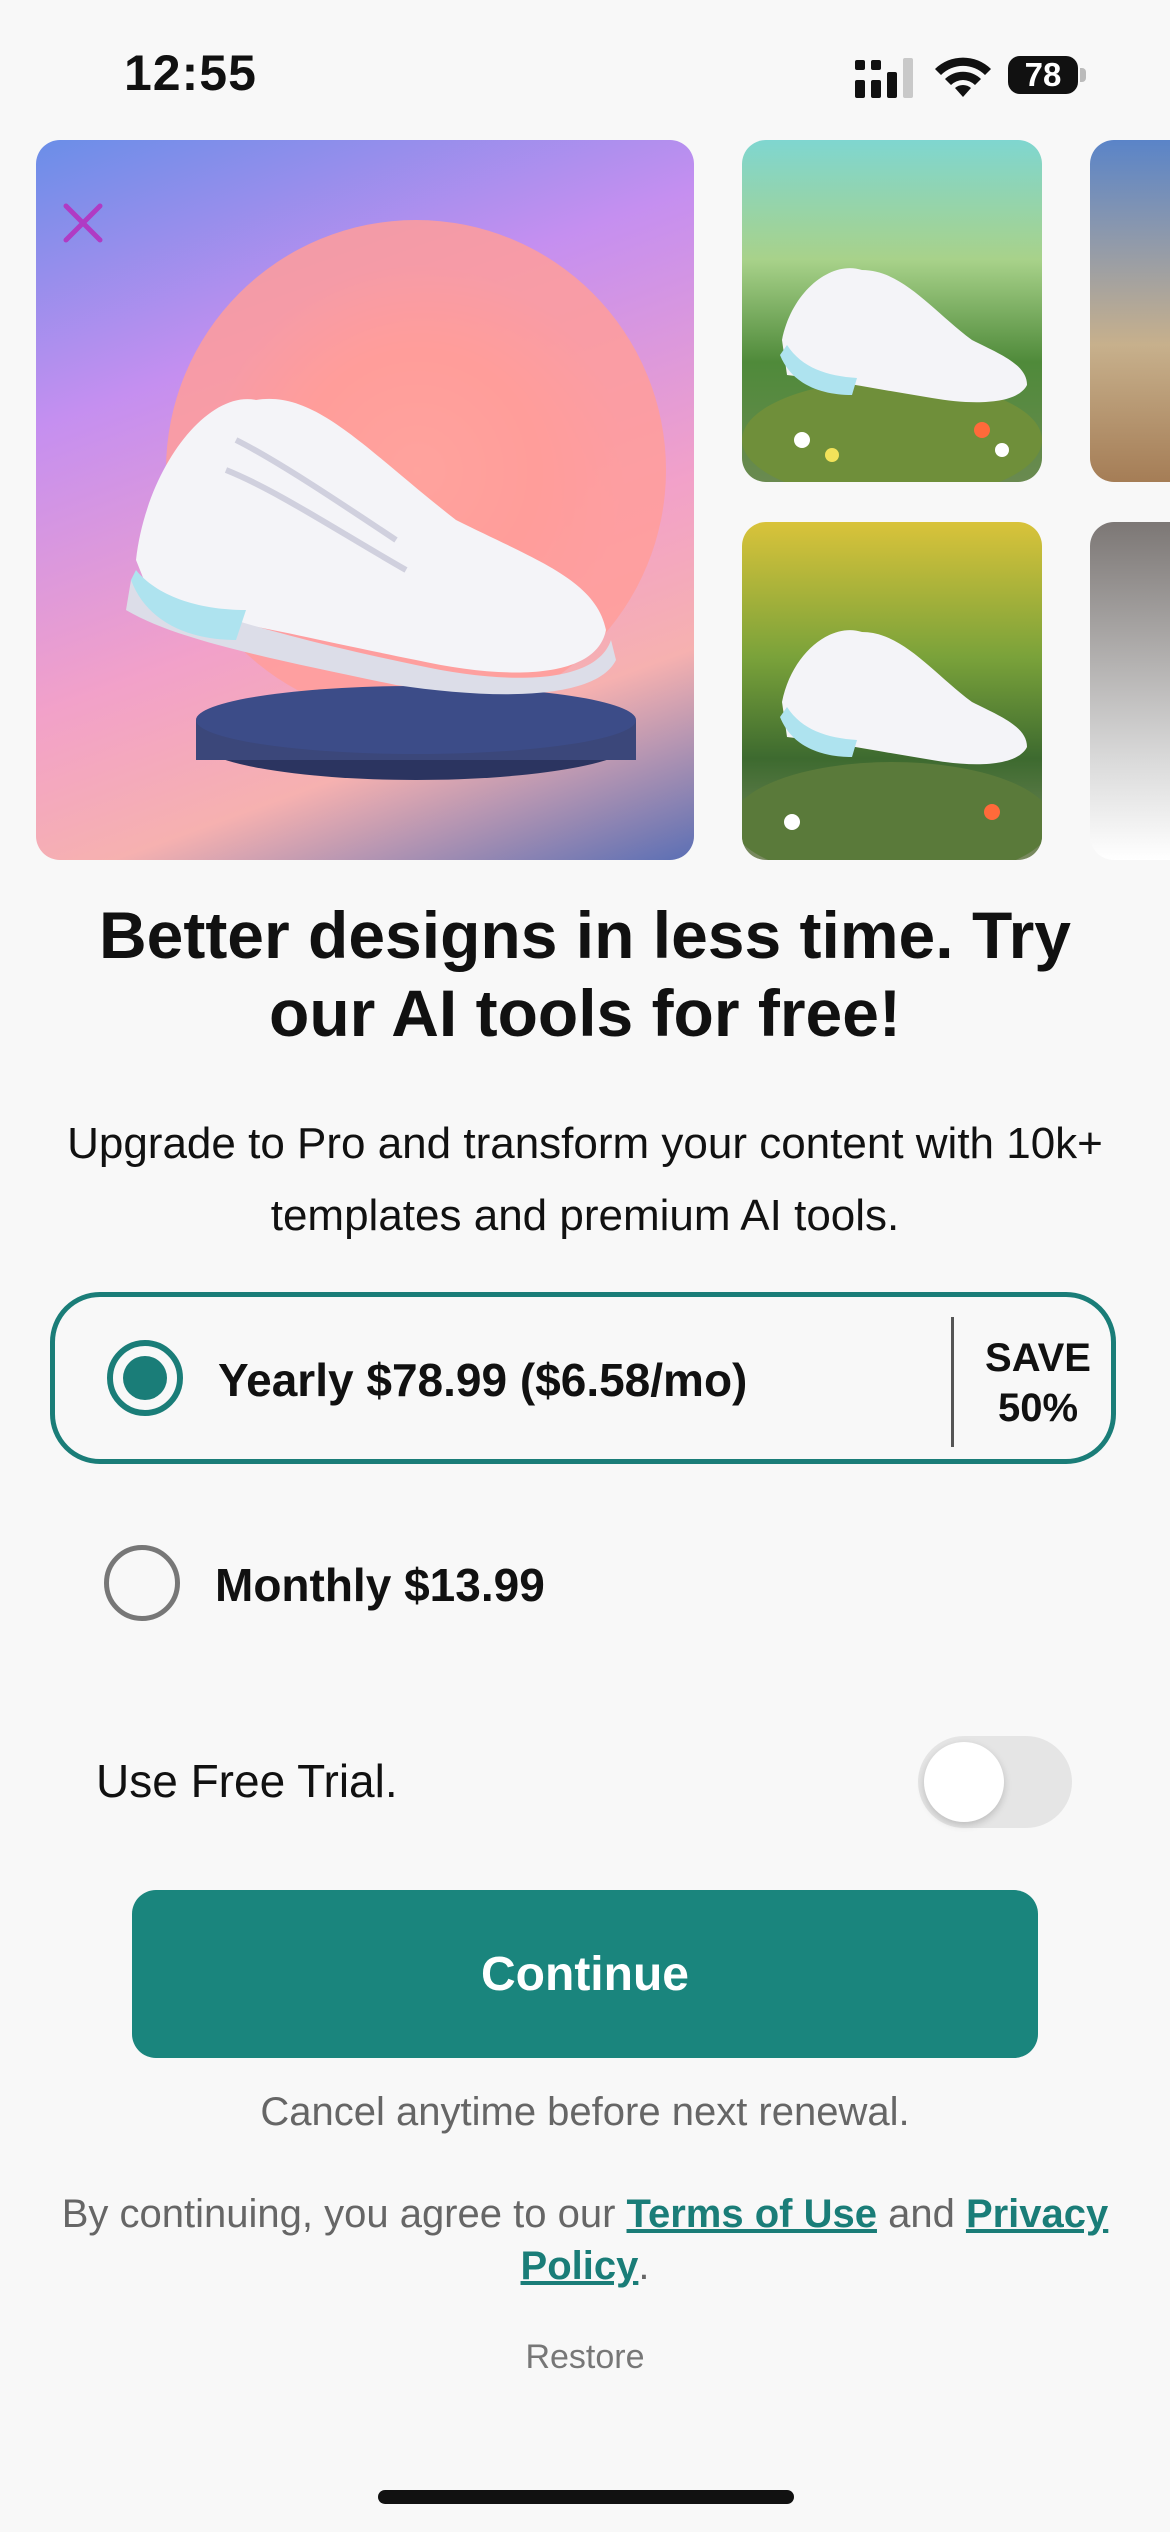 This screenshot has width=1170, height=2532. Describe the element at coordinates (1043, 75) in the screenshot. I see `battery-level: 78` at that location.